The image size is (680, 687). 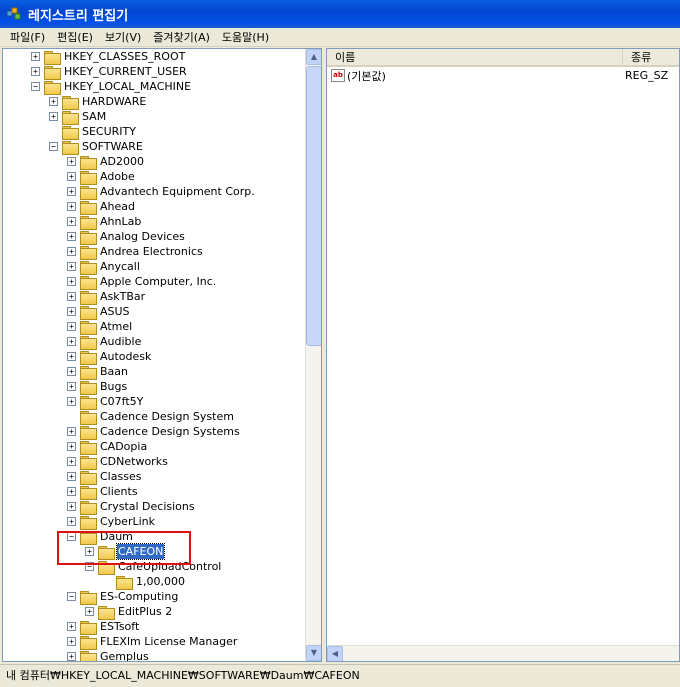 What do you see at coordinates (109, 72) in the screenshot?
I see `tree-item: + HKEY_CURRENT_USER` at bounding box center [109, 72].